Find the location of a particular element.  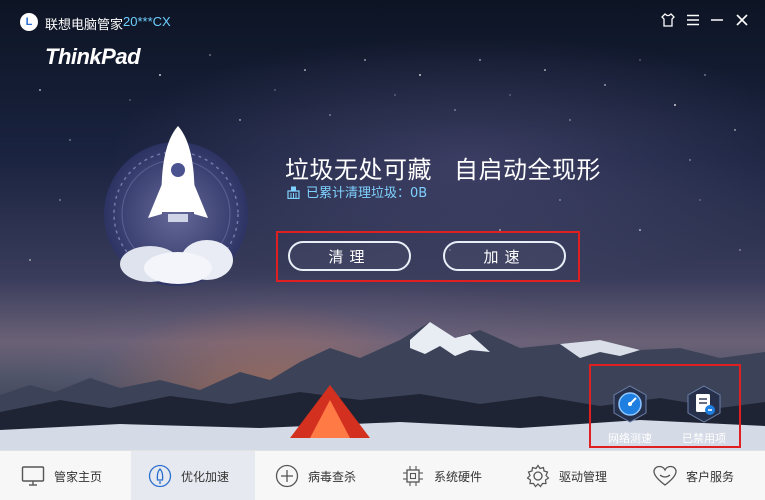

clean-button: 清理 is located at coordinates (349, 256).